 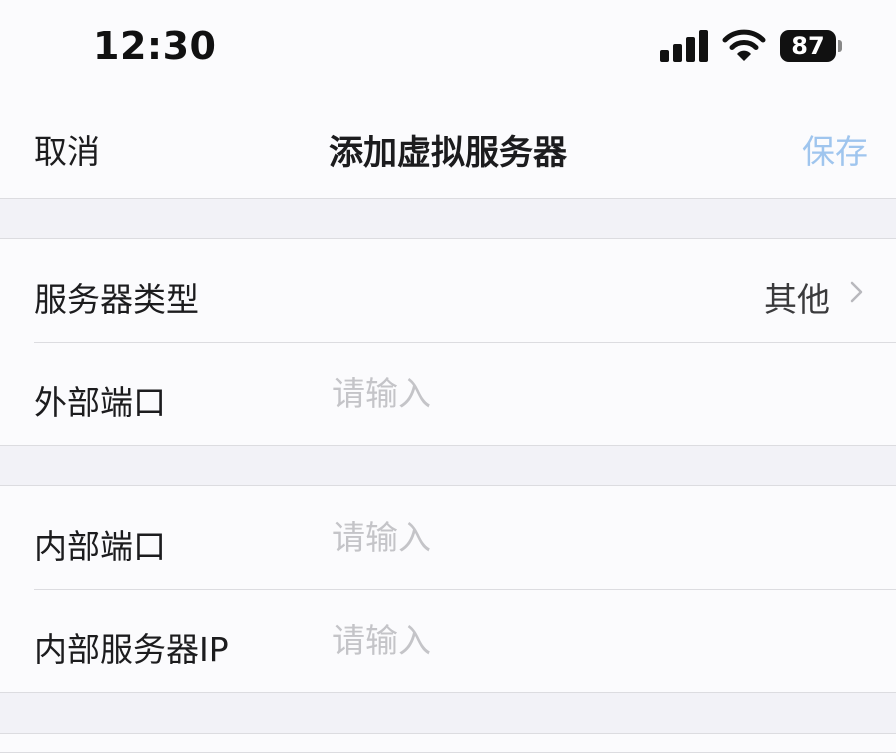 I want to click on battery-level: 87, so click(x=808, y=46).